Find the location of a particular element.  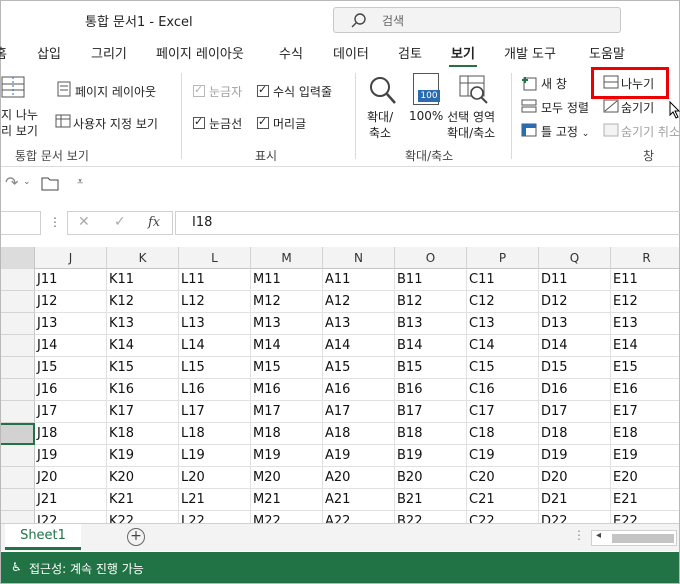

cell: B21 is located at coordinates (431, 500).